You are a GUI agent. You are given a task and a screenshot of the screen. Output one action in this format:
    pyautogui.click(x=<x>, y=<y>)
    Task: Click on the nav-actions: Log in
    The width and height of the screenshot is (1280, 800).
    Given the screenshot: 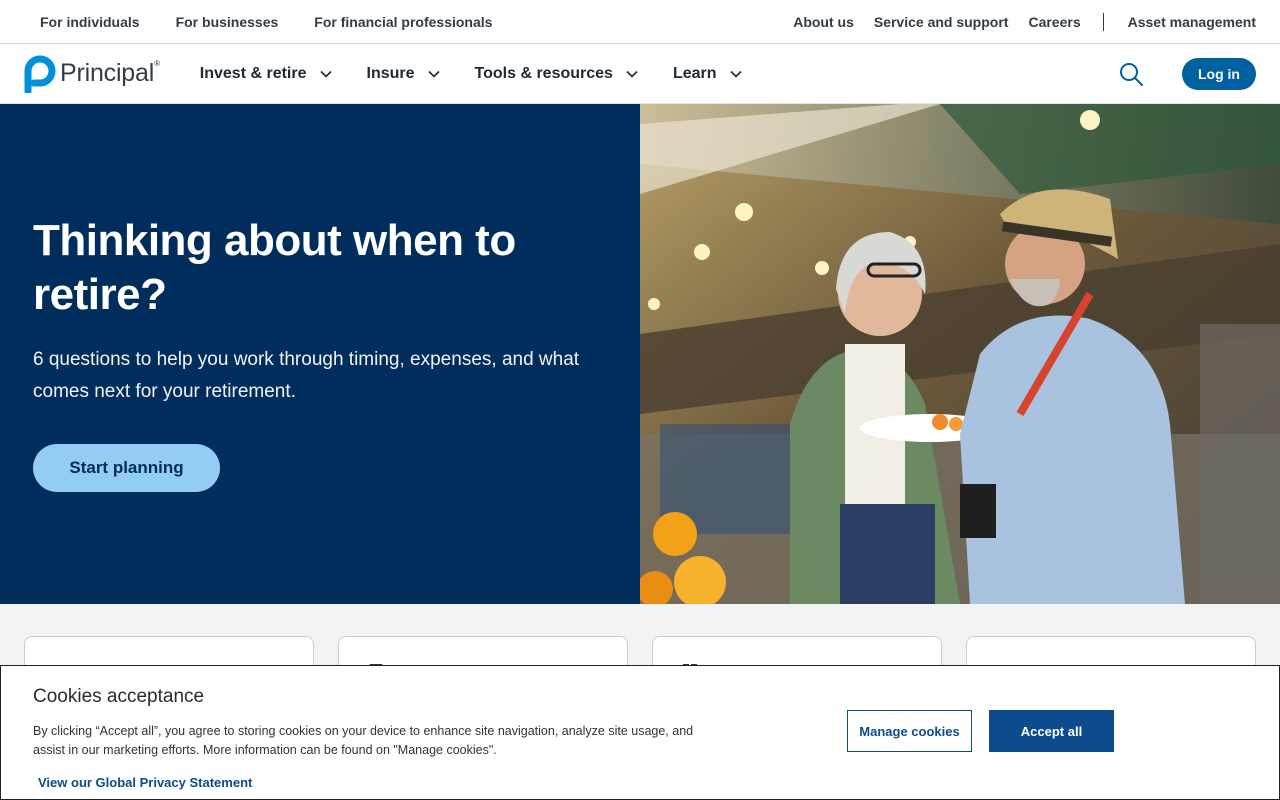 What is the action you would take?
    pyautogui.click(x=1187, y=73)
    